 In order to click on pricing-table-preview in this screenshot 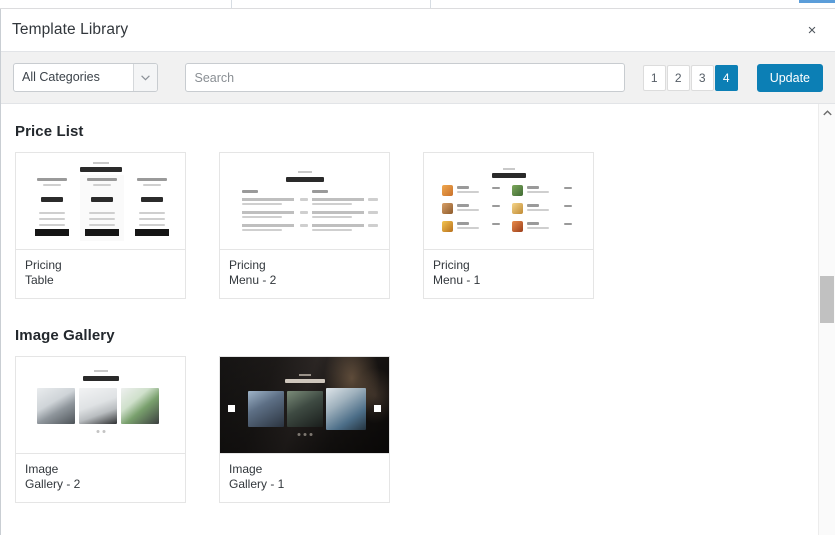, I will do `click(100, 201)`.